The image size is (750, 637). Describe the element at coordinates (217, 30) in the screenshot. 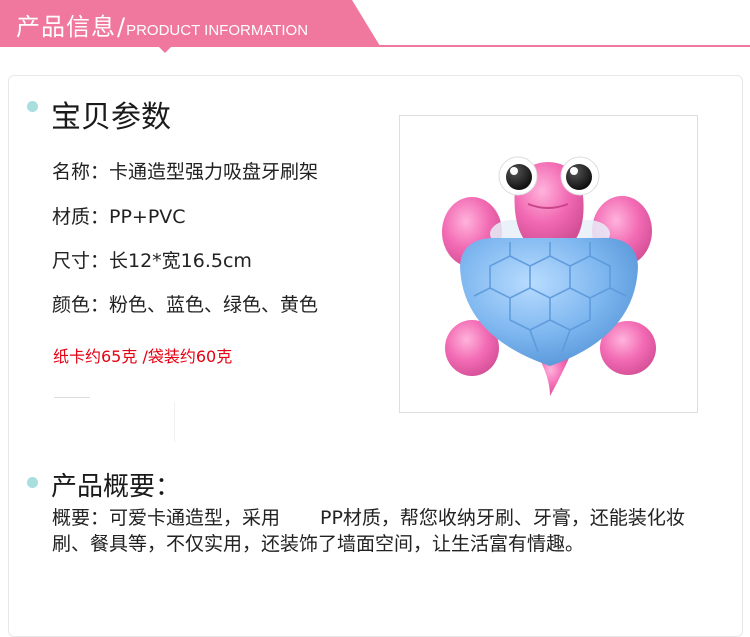

I see `header-title-en: PRODUCT INFORMATION` at that location.